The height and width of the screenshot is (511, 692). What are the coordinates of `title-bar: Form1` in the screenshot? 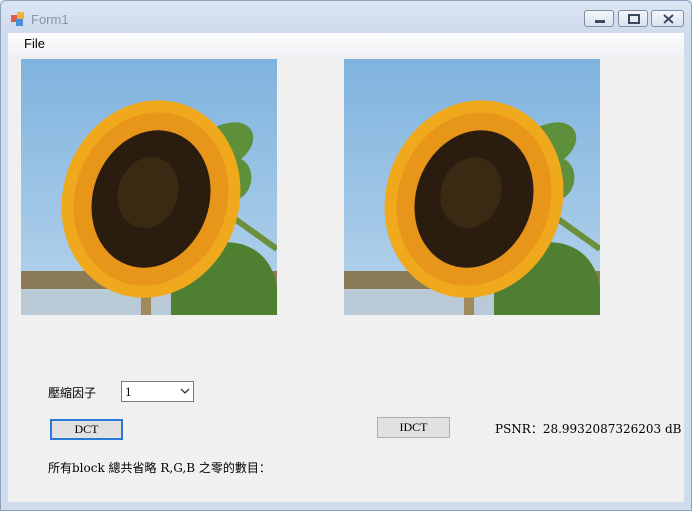 It's located at (346, 17).